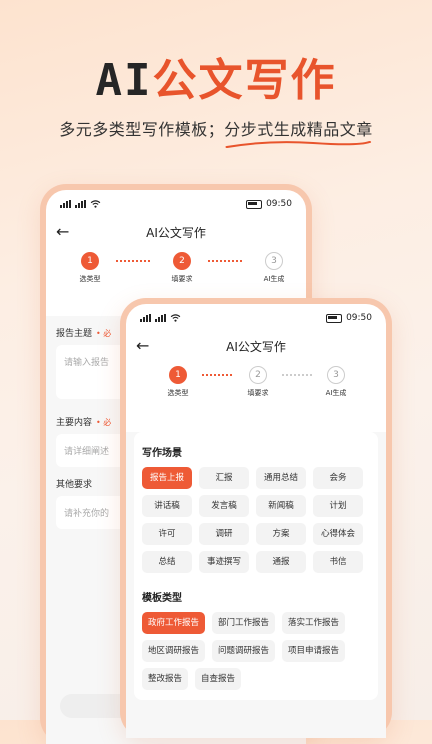 The image size is (432, 744). What do you see at coordinates (338, 506) in the screenshot?
I see `scene-chip: 计划` at bounding box center [338, 506].